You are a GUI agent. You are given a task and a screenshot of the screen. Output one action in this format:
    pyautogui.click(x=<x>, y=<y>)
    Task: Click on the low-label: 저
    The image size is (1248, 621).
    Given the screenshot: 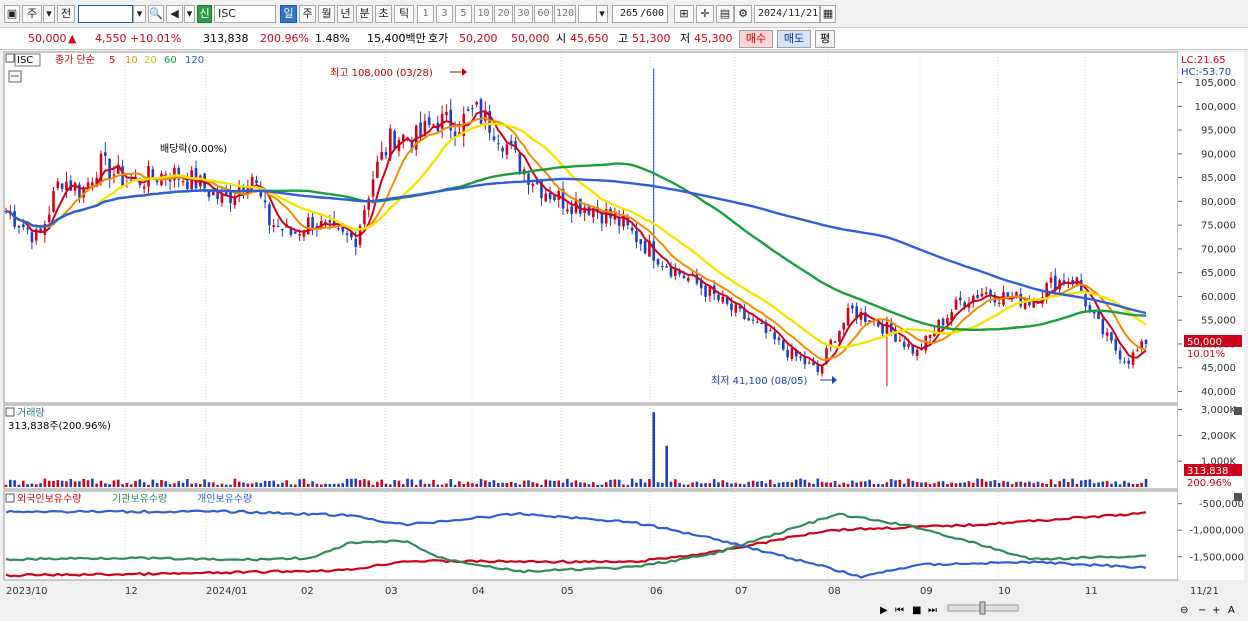 What is the action you would take?
    pyautogui.click(x=685, y=38)
    